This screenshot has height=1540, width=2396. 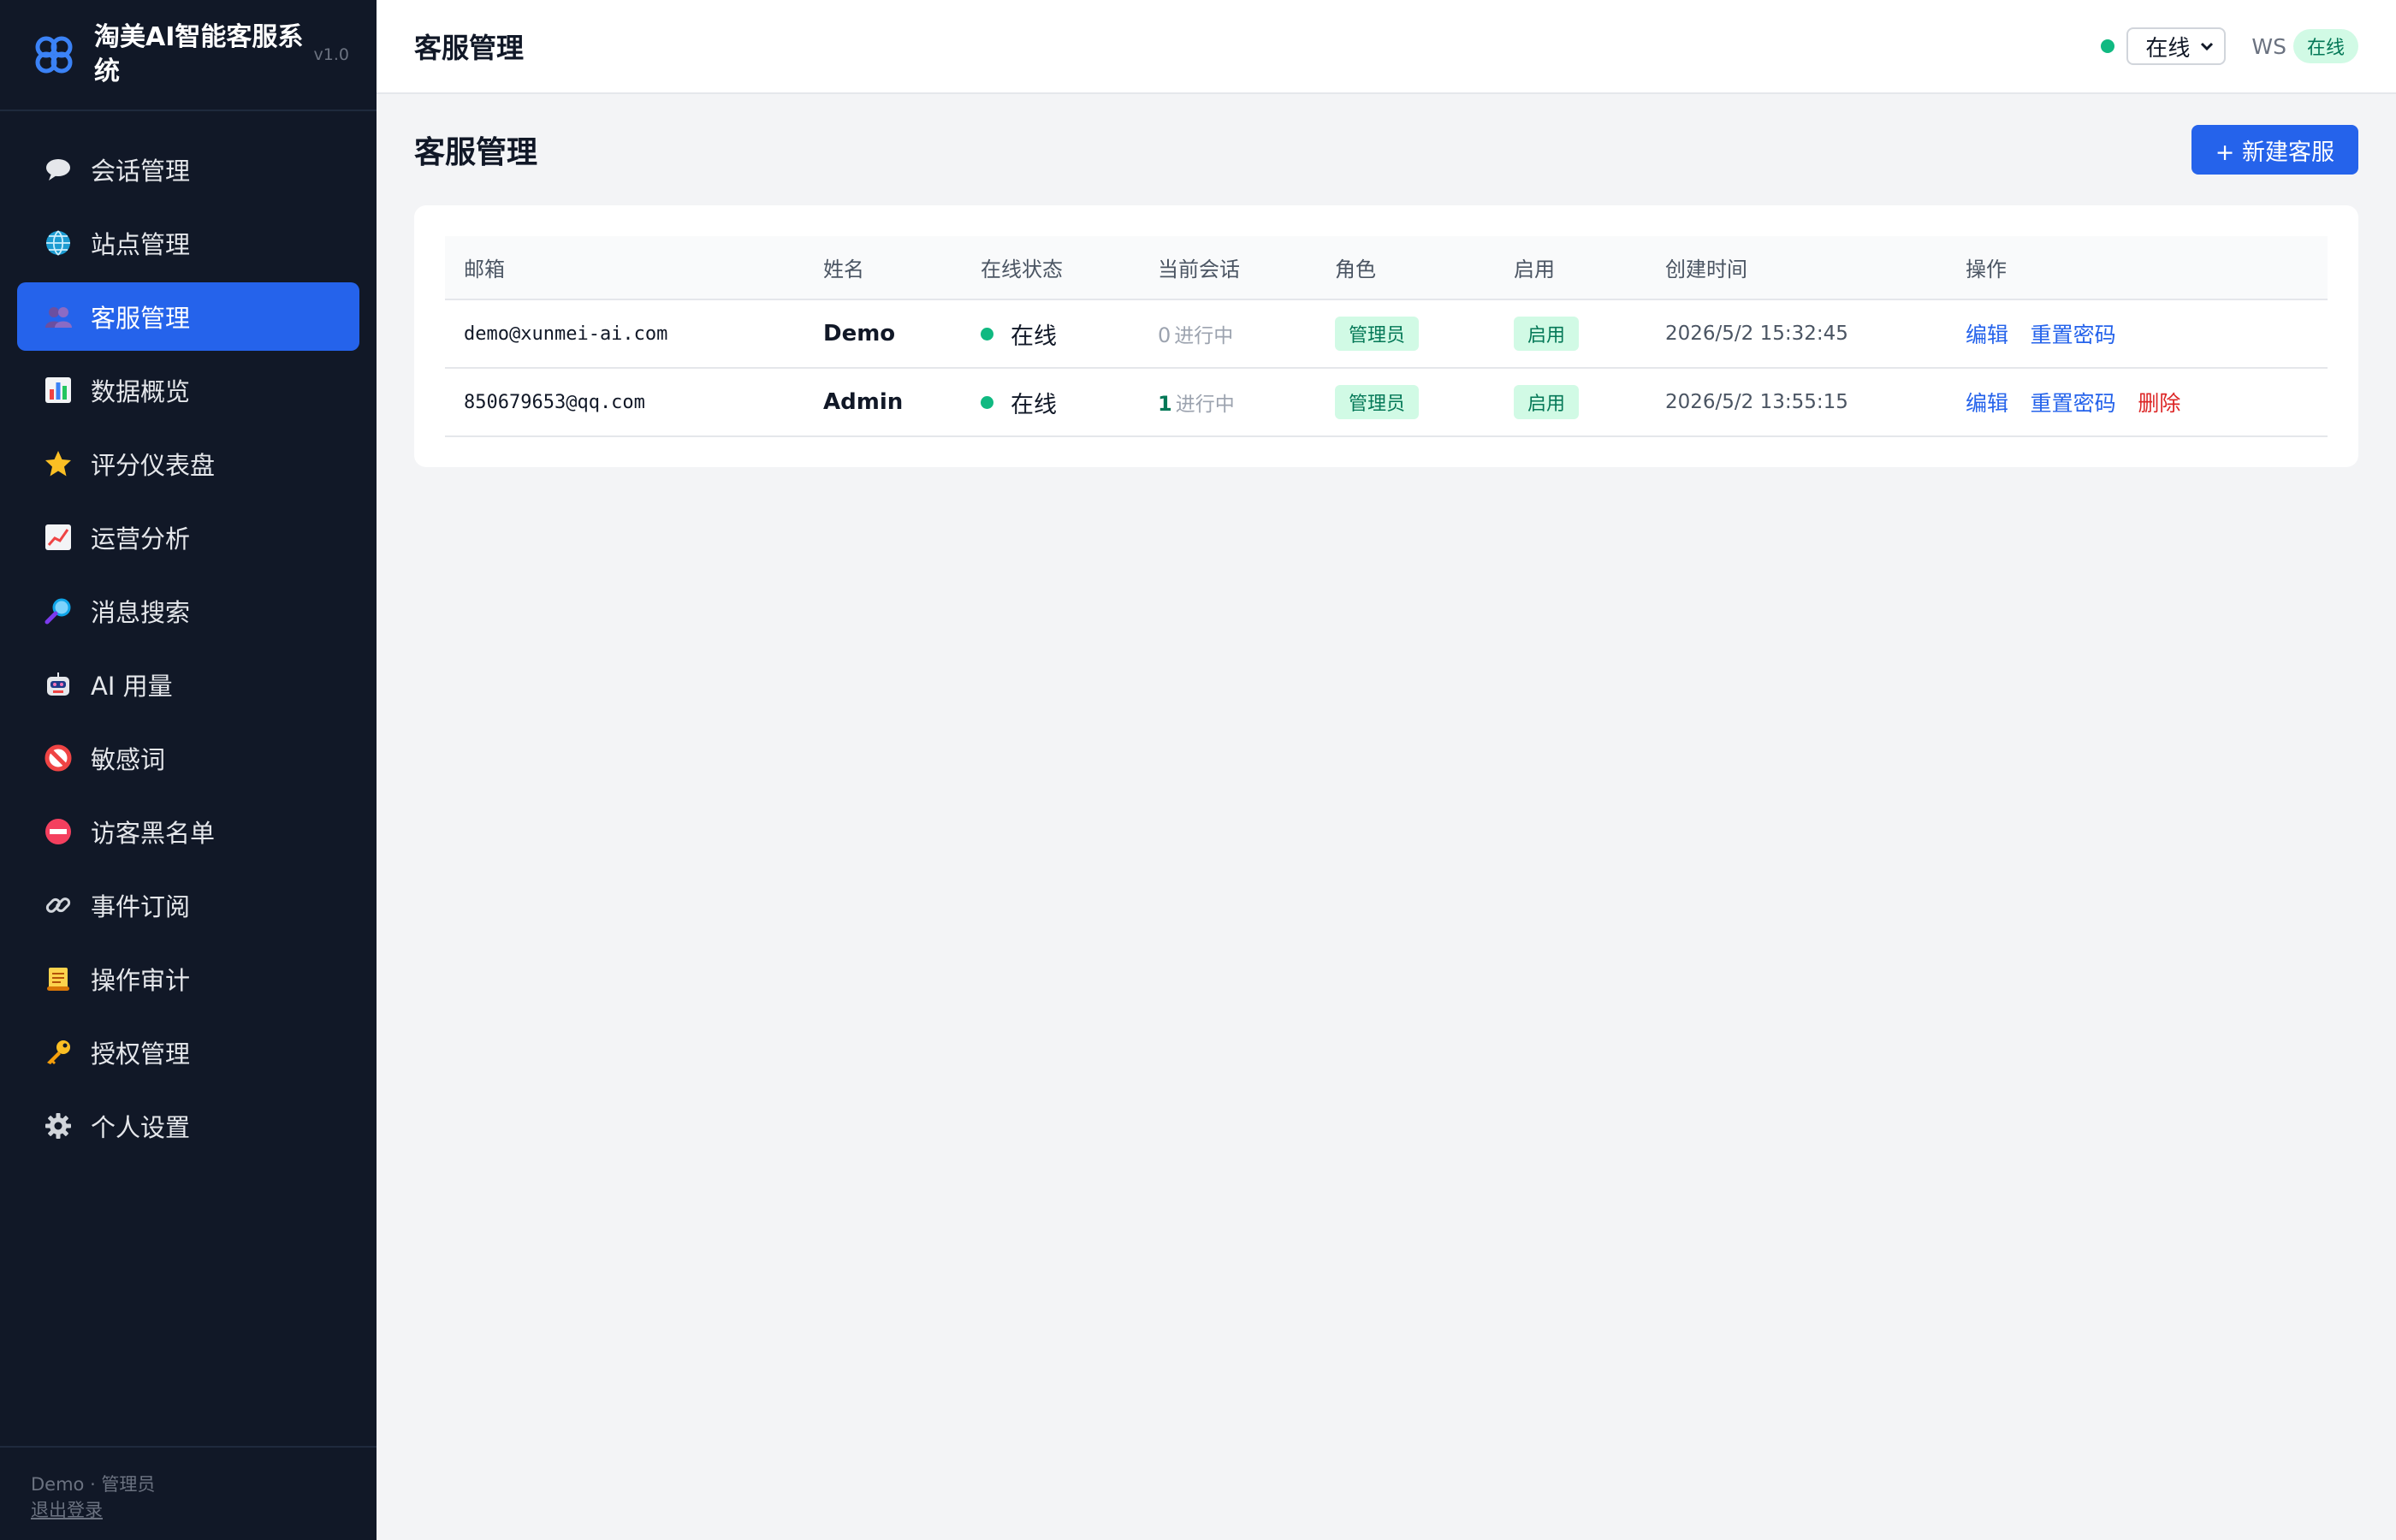 What do you see at coordinates (1386, 149) in the screenshot?
I see `page-header: 客服管理 + 新建客服` at bounding box center [1386, 149].